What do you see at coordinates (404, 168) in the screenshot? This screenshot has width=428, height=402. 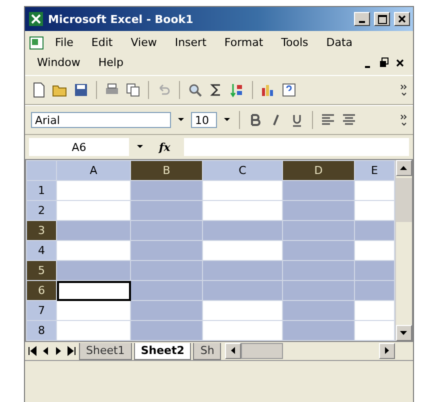 I see `scroll-up-button` at bounding box center [404, 168].